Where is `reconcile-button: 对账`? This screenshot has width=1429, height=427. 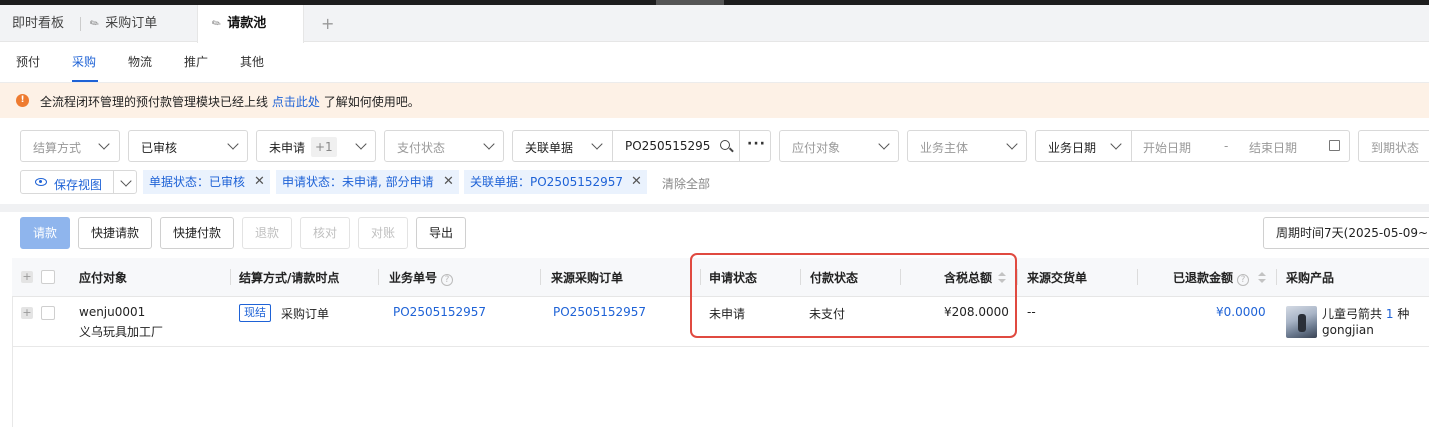 reconcile-button: 对账 is located at coordinates (383, 233).